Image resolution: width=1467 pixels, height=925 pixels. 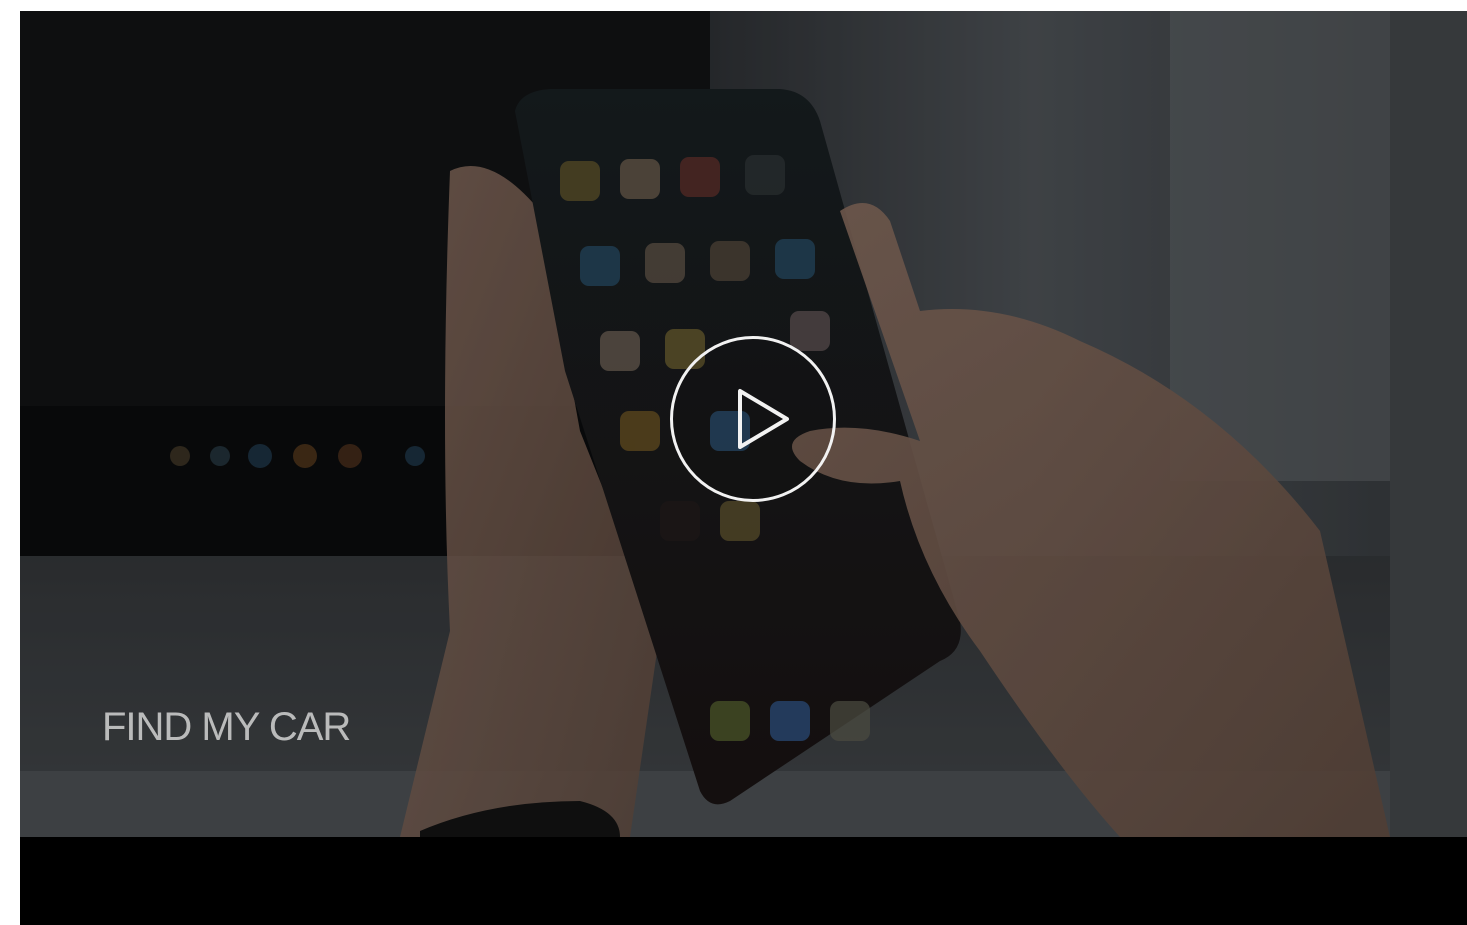 I want to click on play-button, so click(x=753, y=419).